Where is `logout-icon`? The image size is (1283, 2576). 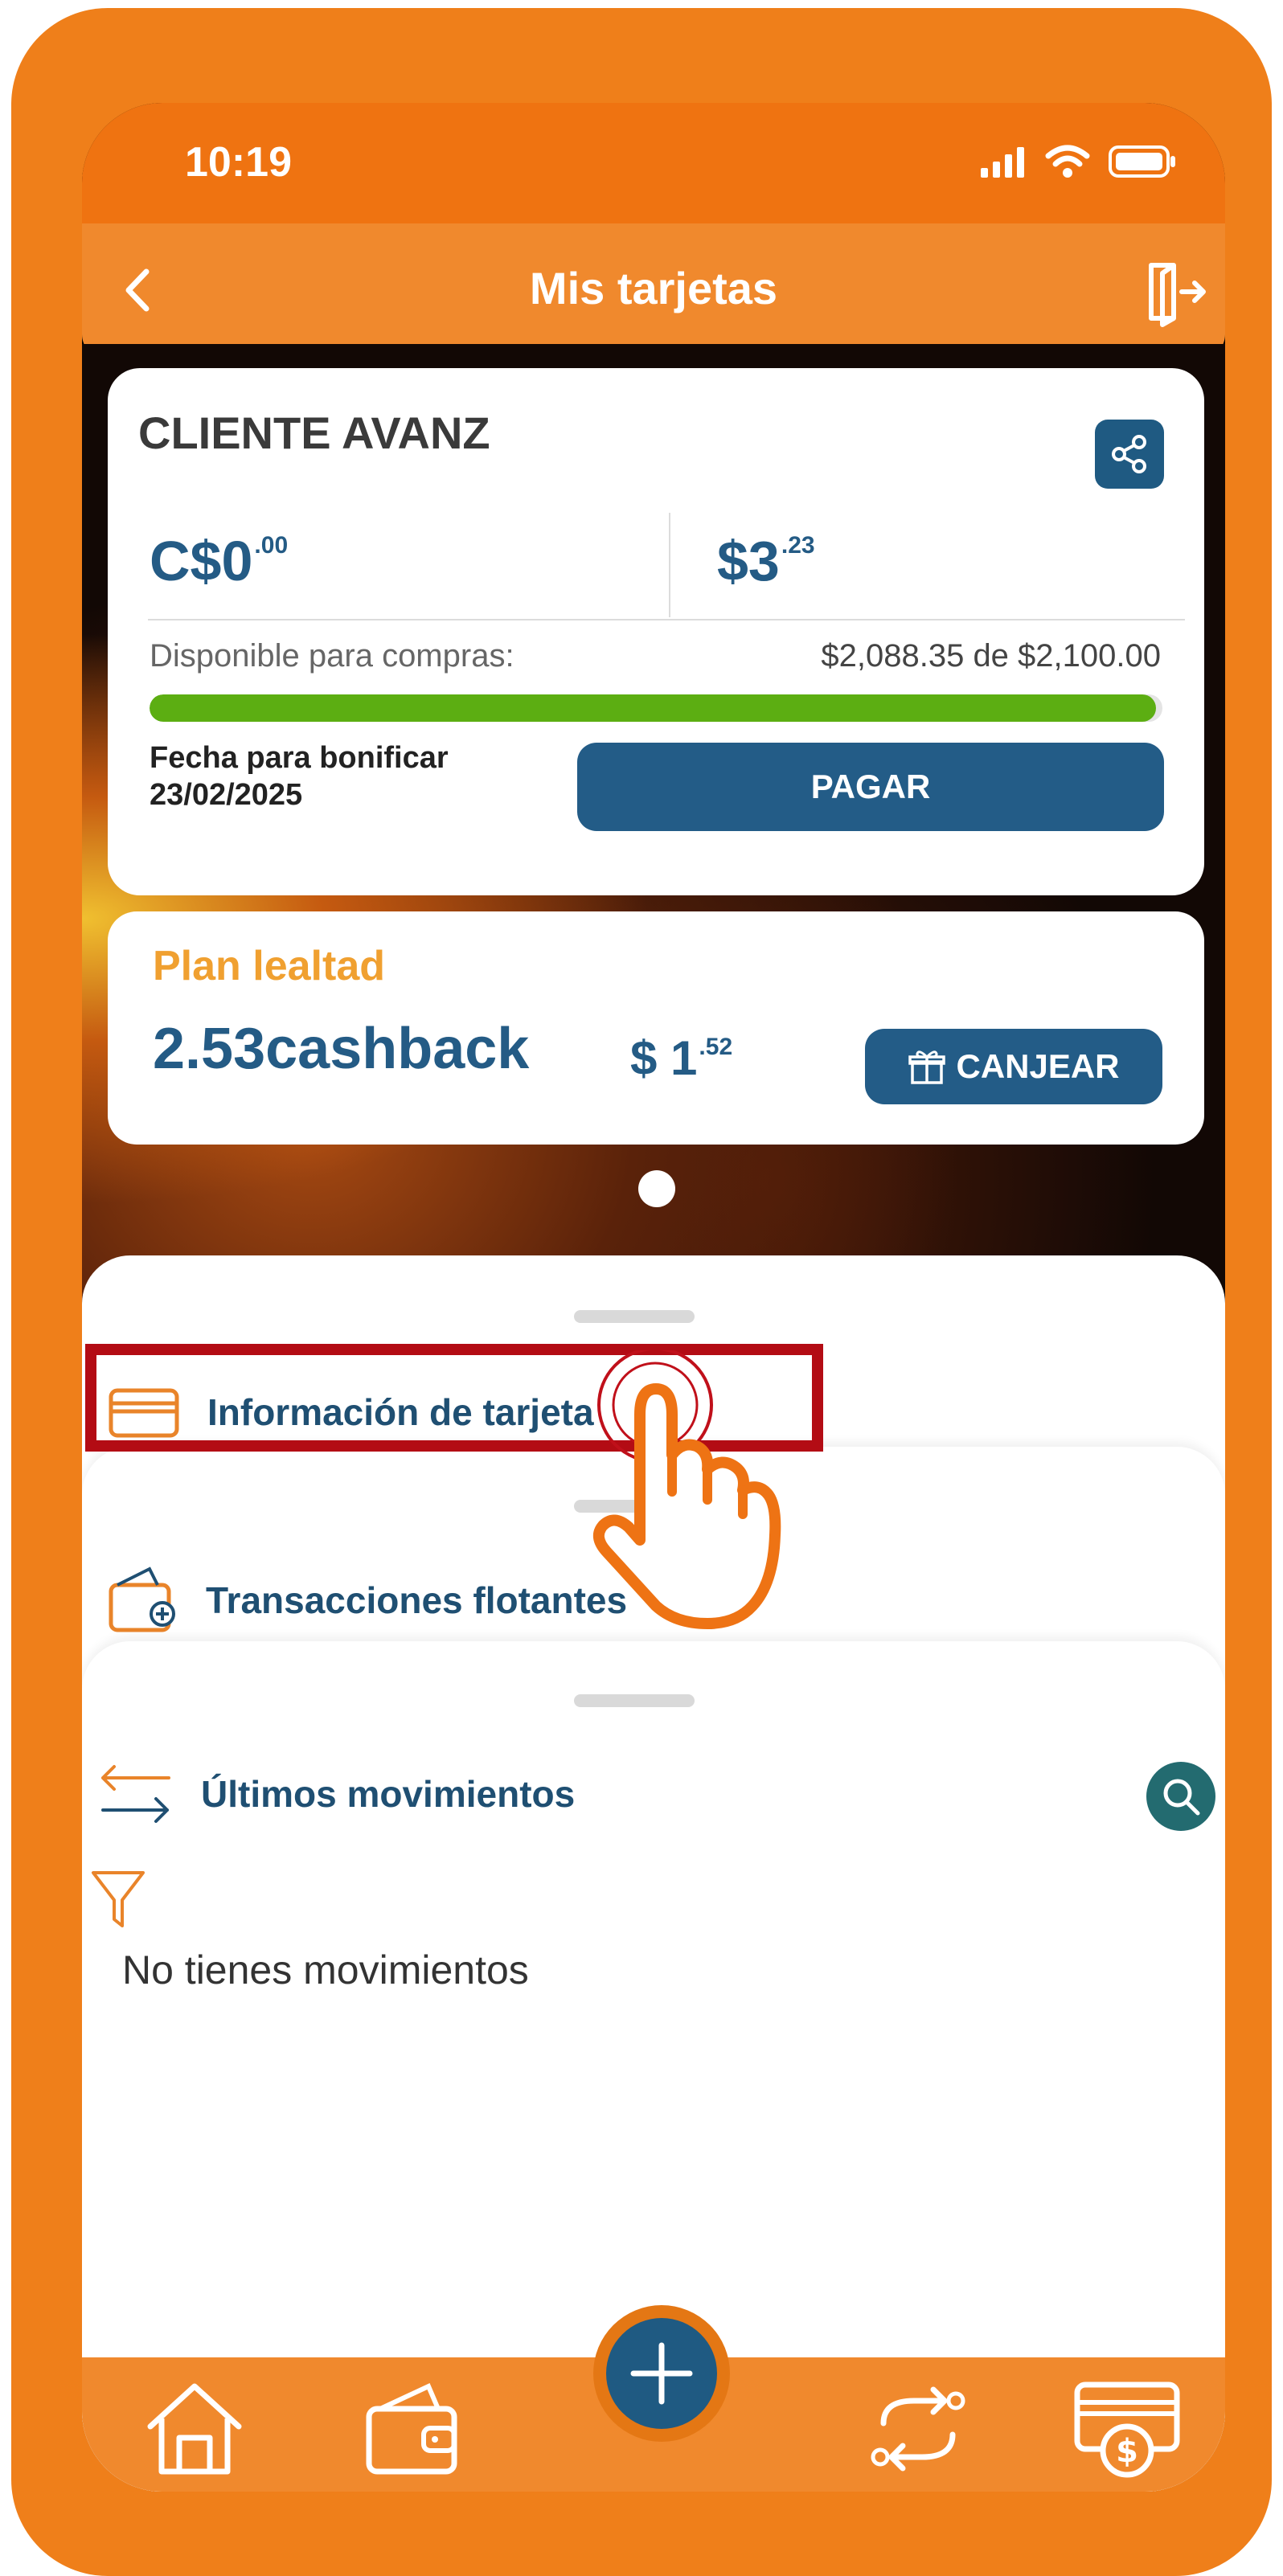 logout-icon is located at coordinates (1171, 292).